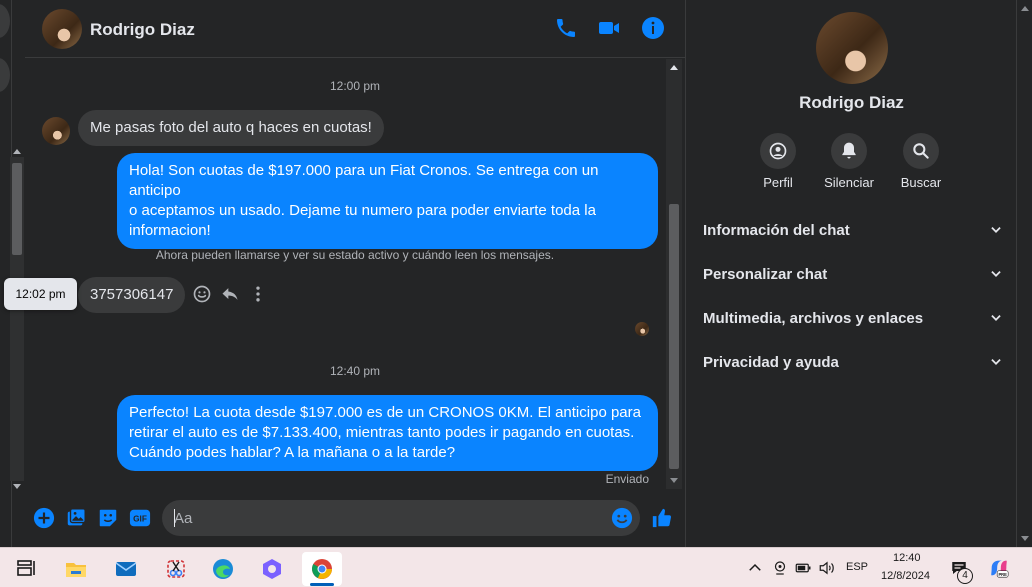 The image size is (1032, 587). I want to click on clock-date: 12/8/2024, so click(905, 576).